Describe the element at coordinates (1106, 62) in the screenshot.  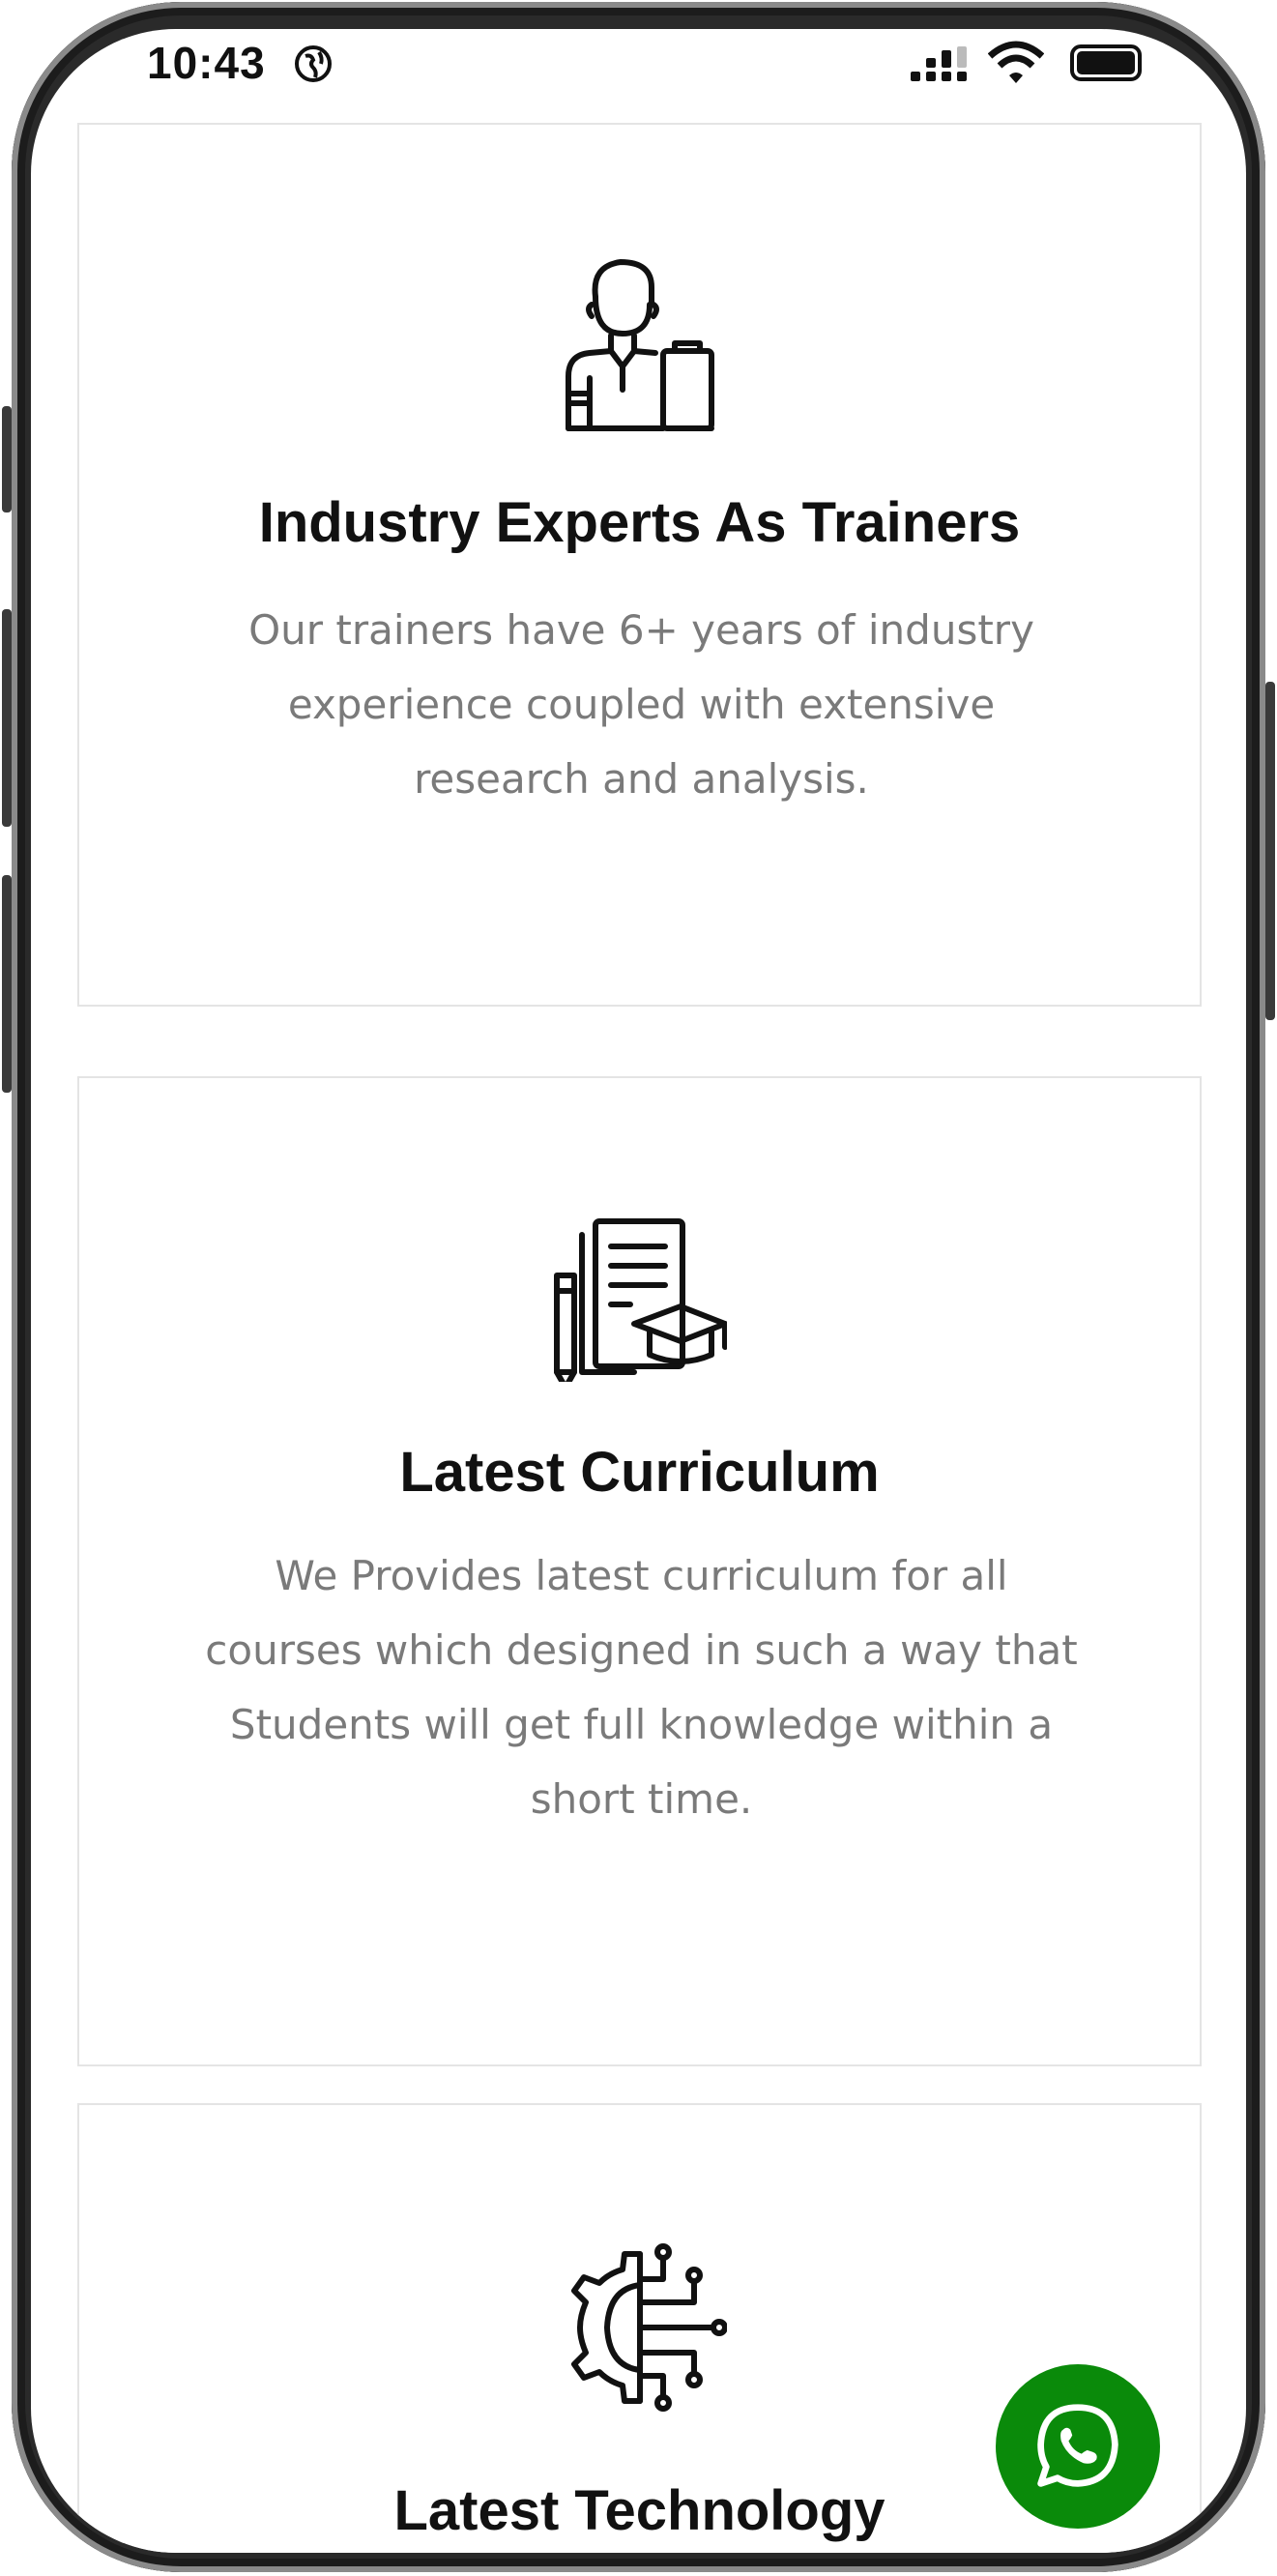
I see `battery-icon` at that location.